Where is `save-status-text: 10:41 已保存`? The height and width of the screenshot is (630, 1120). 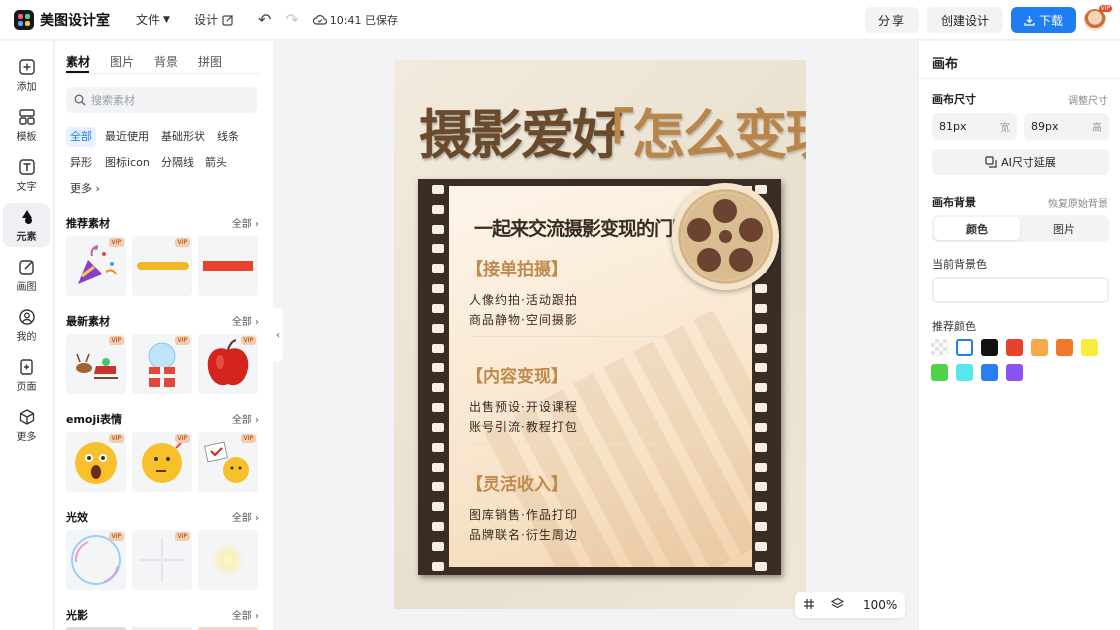
save-status-text: 10:41 已保存 is located at coordinates (363, 20).